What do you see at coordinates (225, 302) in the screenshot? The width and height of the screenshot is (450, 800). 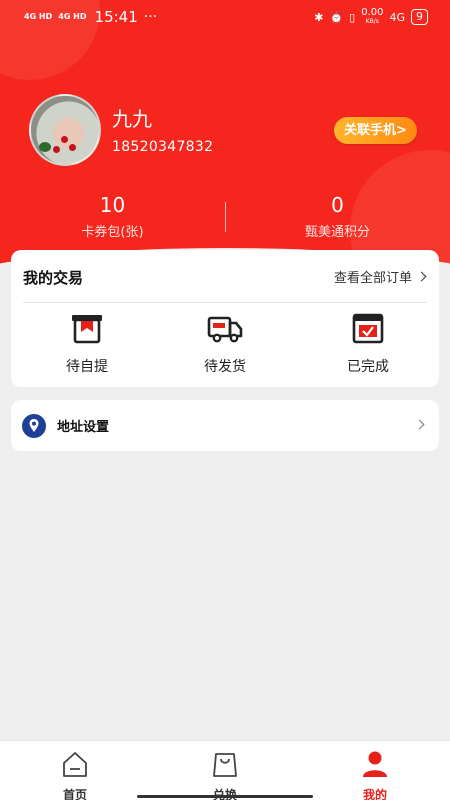 I see `divider` at bounding box center [225, 302].